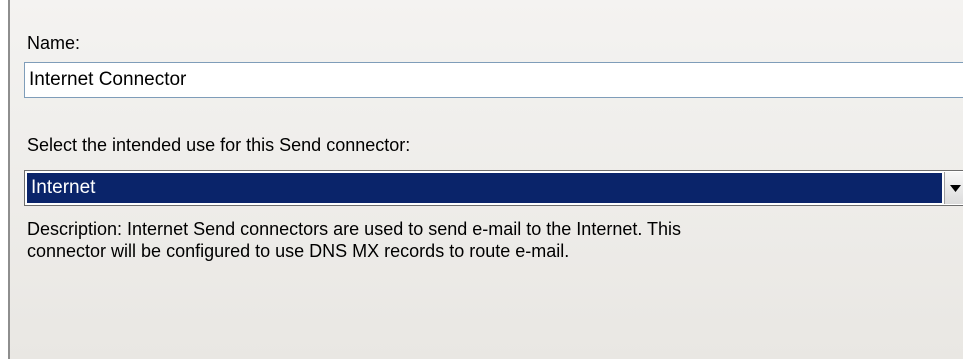  What do you see at coordinates (484, 188) in the screenshot?
I see `intended-use-selected-value: Internet` at bounding box center [484, 188].